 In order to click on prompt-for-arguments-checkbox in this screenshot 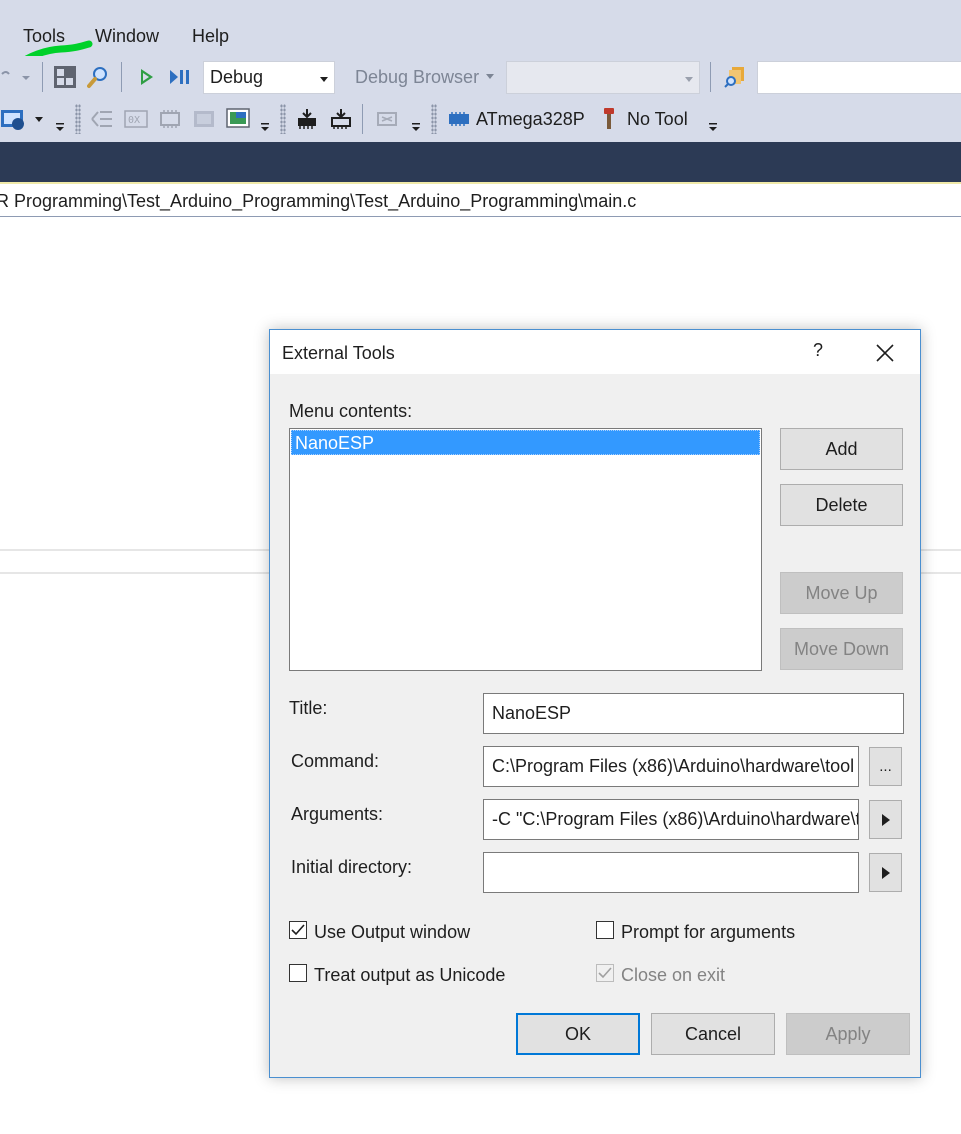, I will do `click(605, 930)`.